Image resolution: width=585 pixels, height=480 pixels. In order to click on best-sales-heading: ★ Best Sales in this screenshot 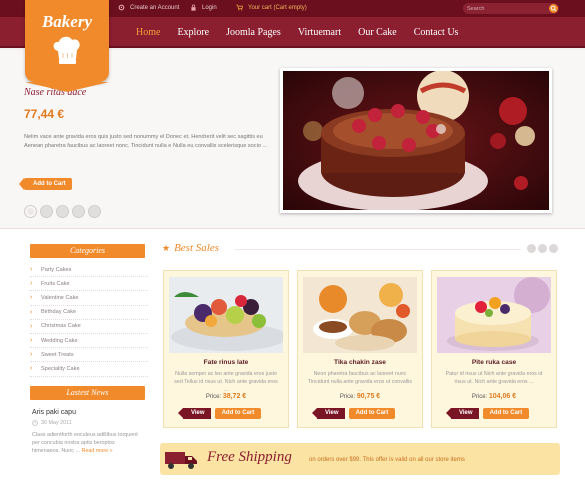, I will do `click(190, 248)`.